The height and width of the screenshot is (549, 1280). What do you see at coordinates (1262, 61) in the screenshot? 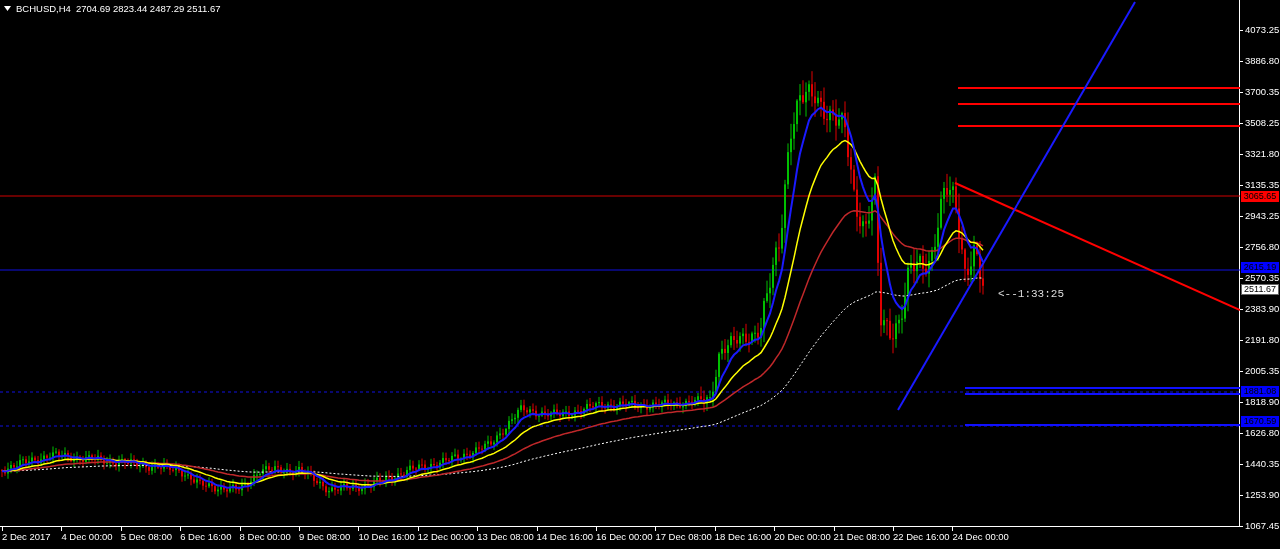
I see `price-tick-label: 3886.80` at bounding box center [1262, 61].